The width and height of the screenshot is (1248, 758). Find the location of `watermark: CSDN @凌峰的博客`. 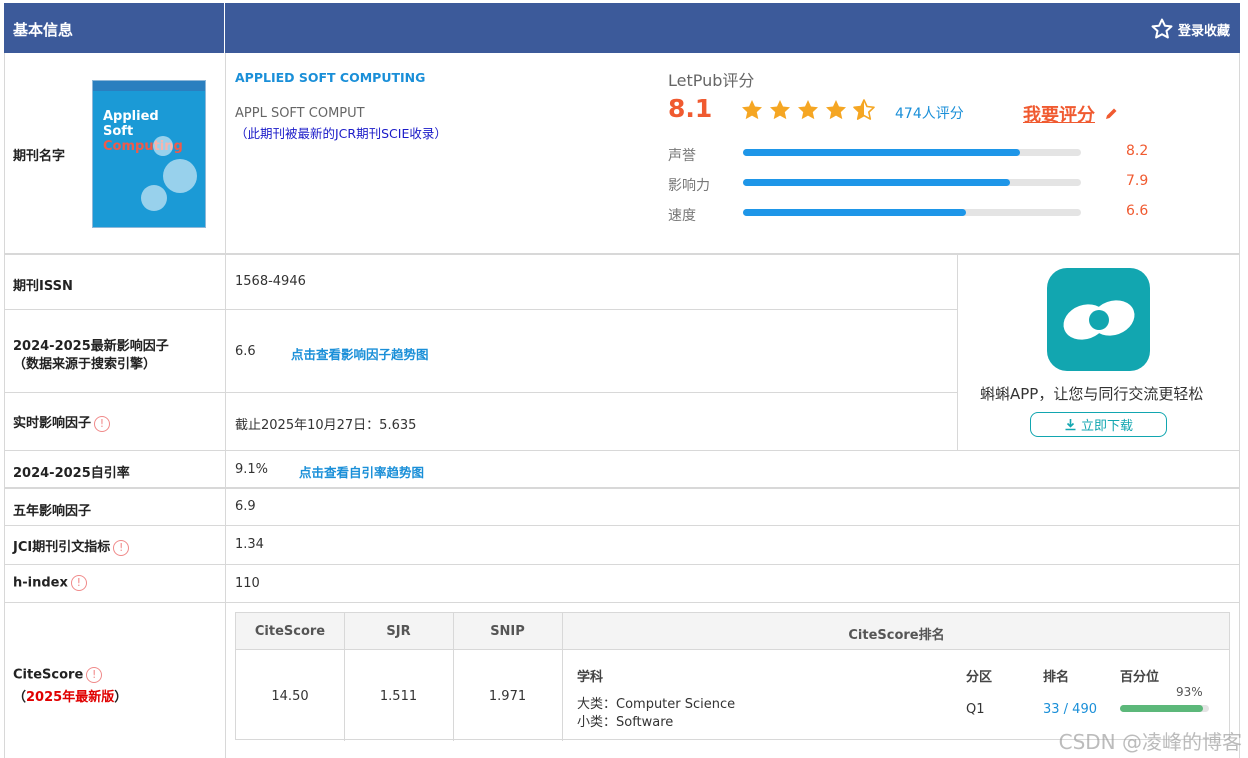

watermark: CSDN @凌峰的博客 is located at coordinates (1150, 742).